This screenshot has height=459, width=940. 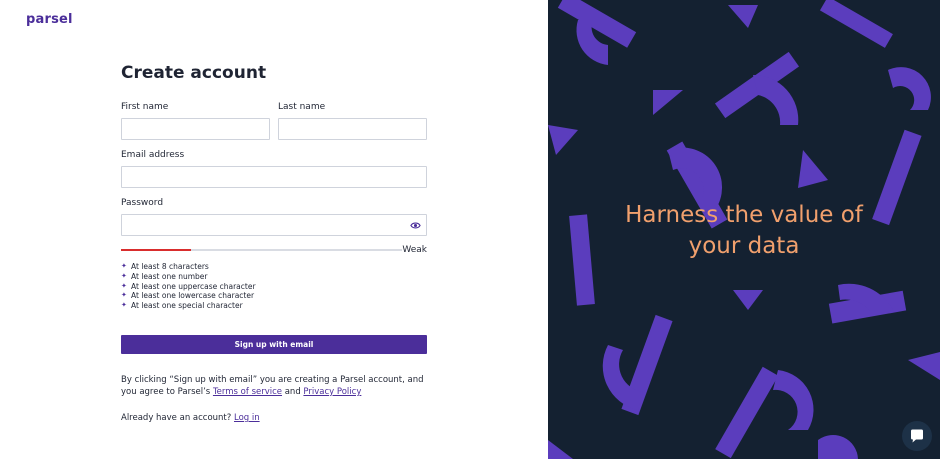 I want to click on password-strength-meter: Weak, so click(x=274, y=250).